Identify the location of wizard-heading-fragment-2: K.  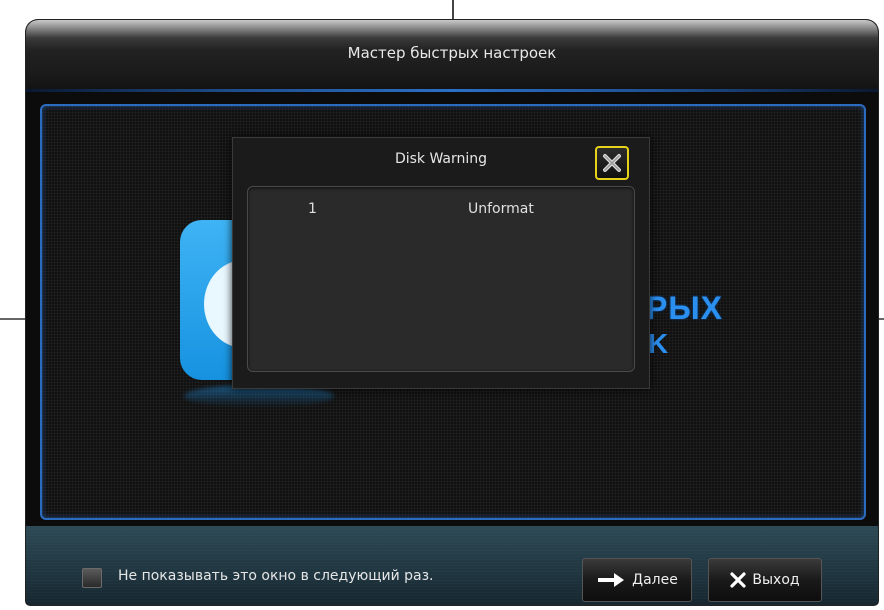
(658, 343).